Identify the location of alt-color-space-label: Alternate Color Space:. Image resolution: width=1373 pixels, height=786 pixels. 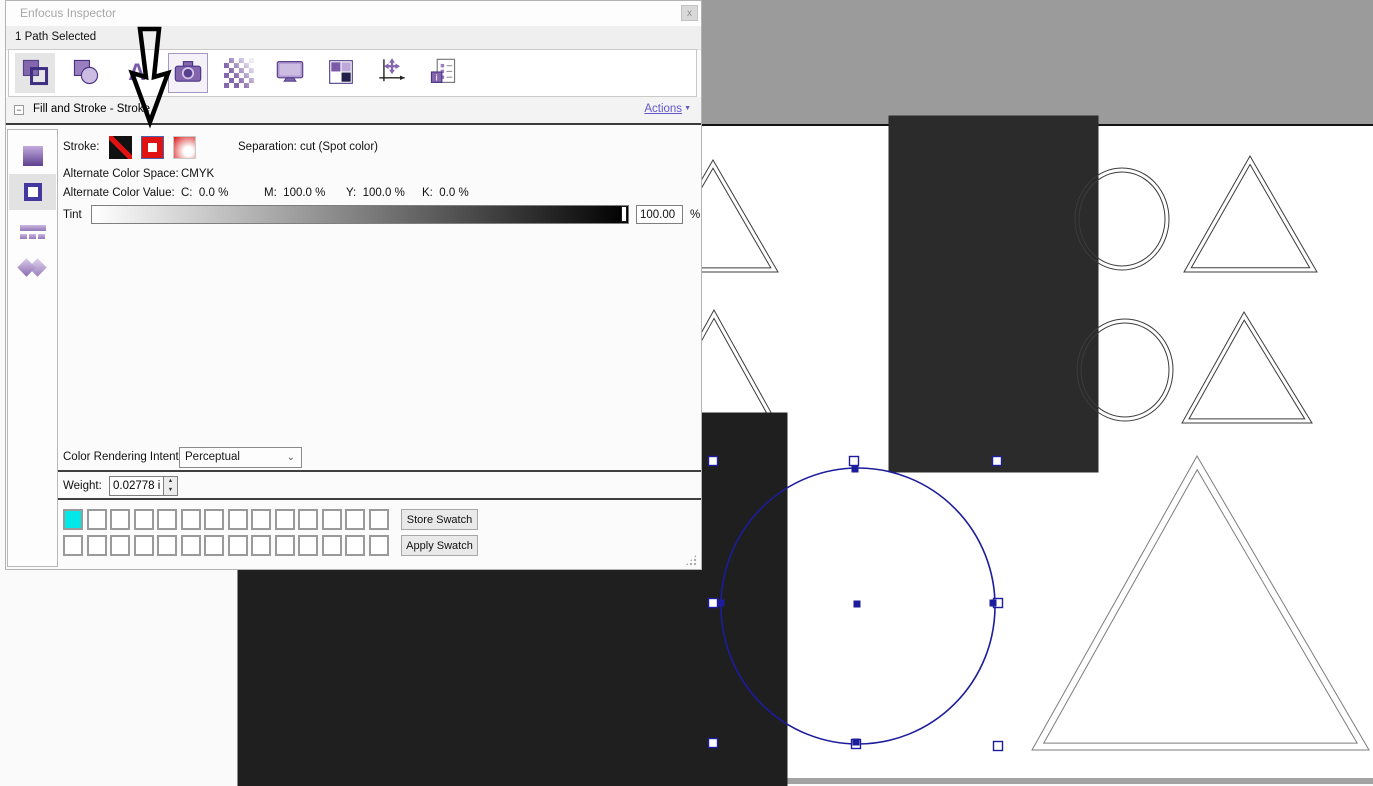
(121, 174).